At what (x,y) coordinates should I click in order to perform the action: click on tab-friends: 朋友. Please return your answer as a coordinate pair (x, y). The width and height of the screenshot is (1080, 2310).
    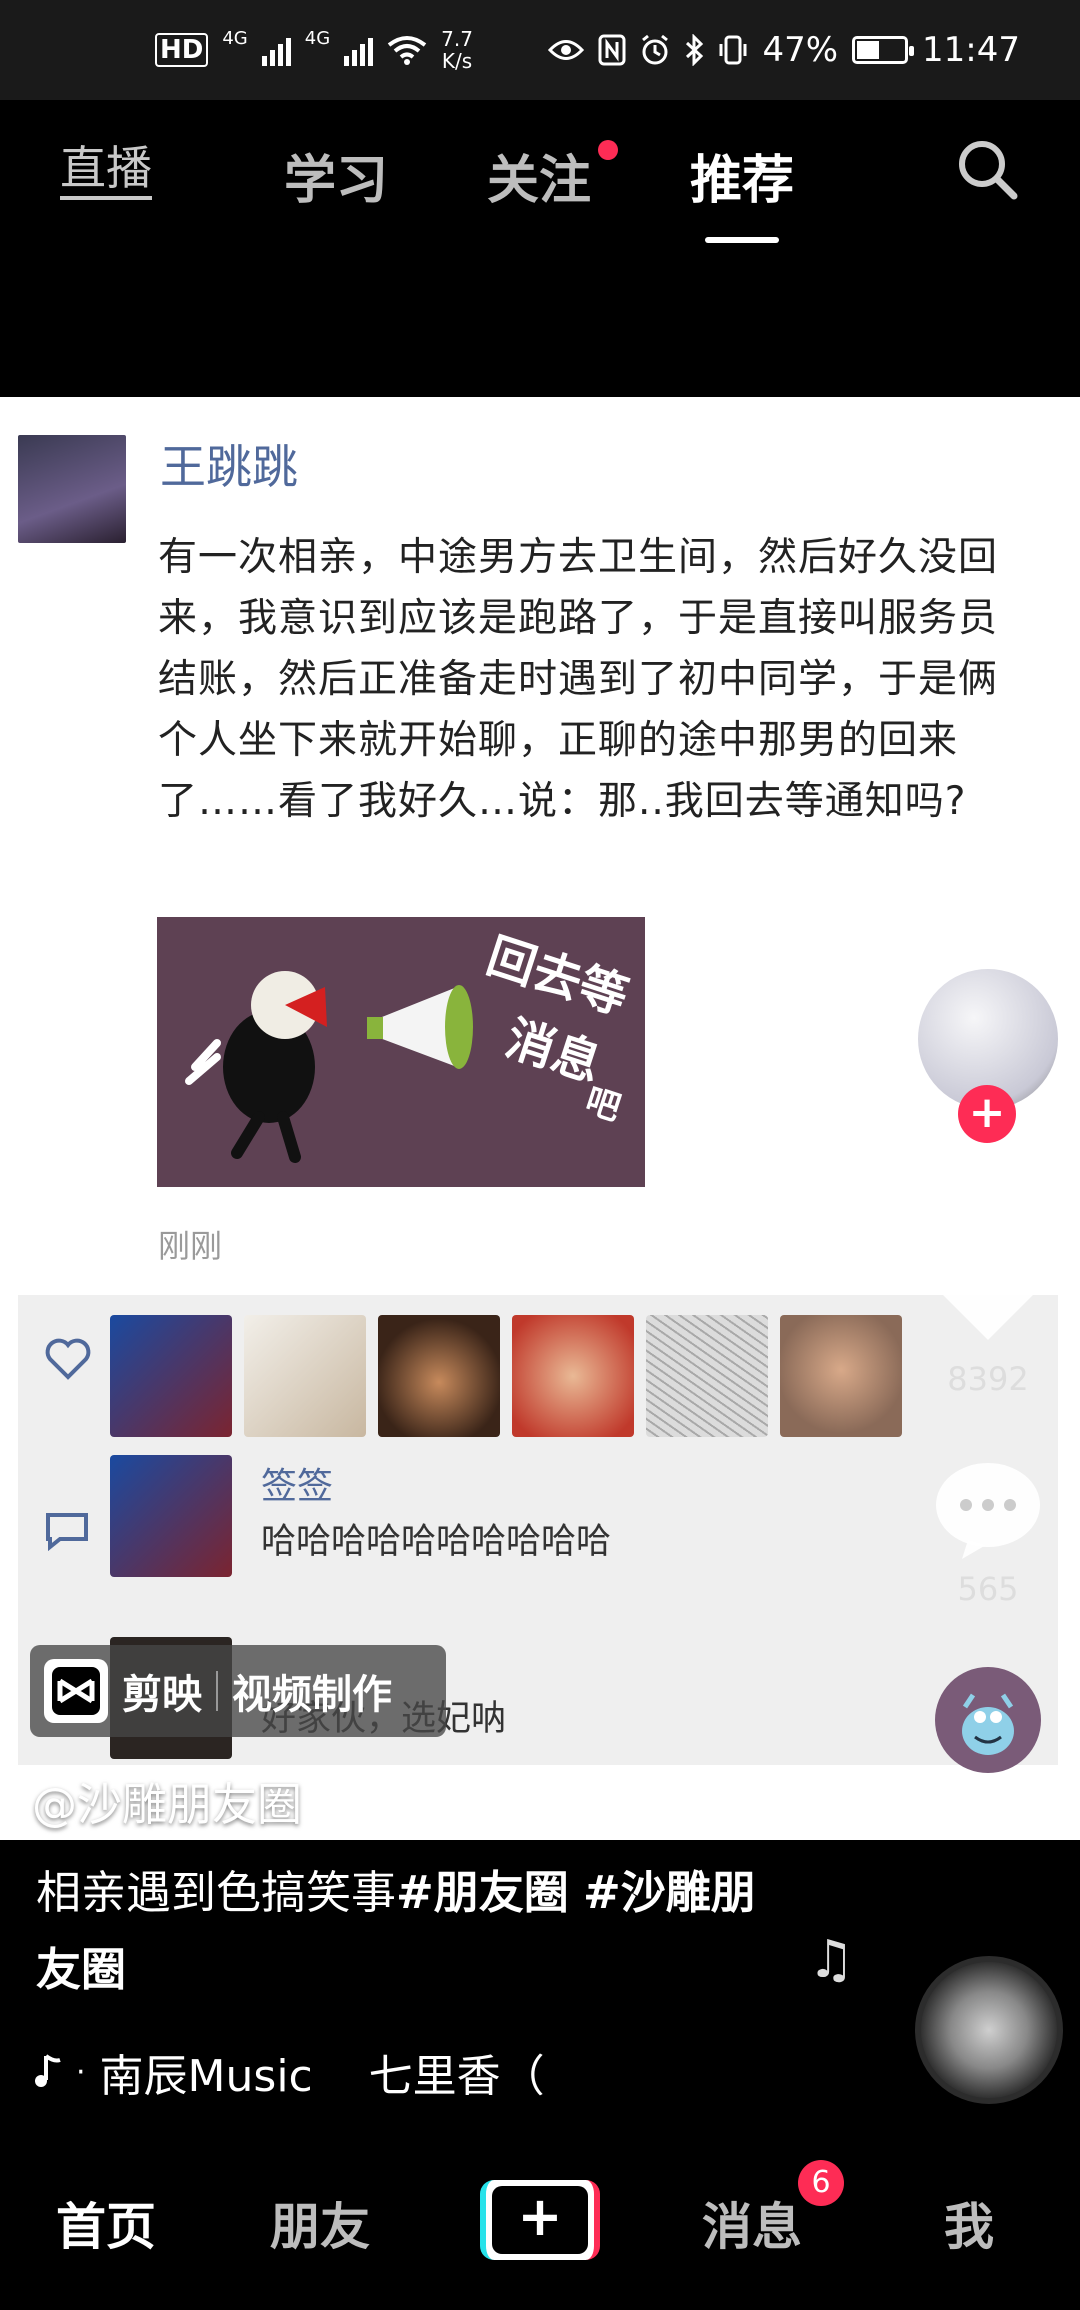
    Looking at the image, I should click on (320, 2223).